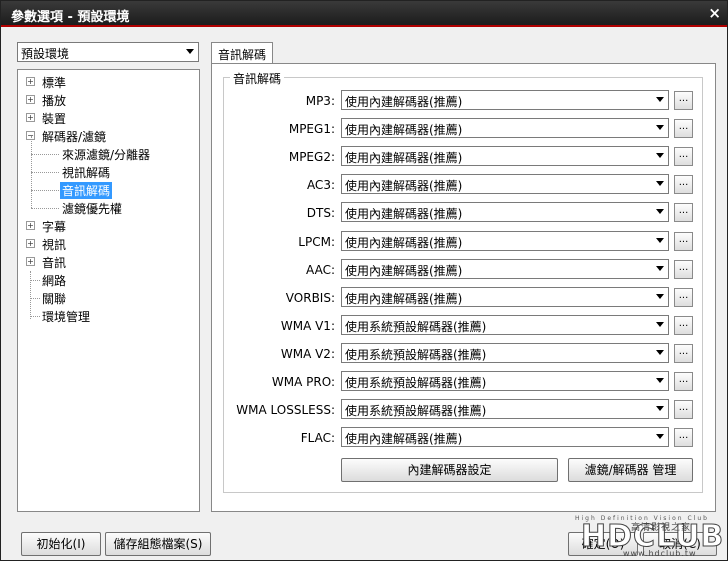 This screenshot has height=561, width=728. What do you see at coordinates (61, 544) in the screenshot?
I see `initialize-button: 初始化(I)` at bounding box center [61, 544].